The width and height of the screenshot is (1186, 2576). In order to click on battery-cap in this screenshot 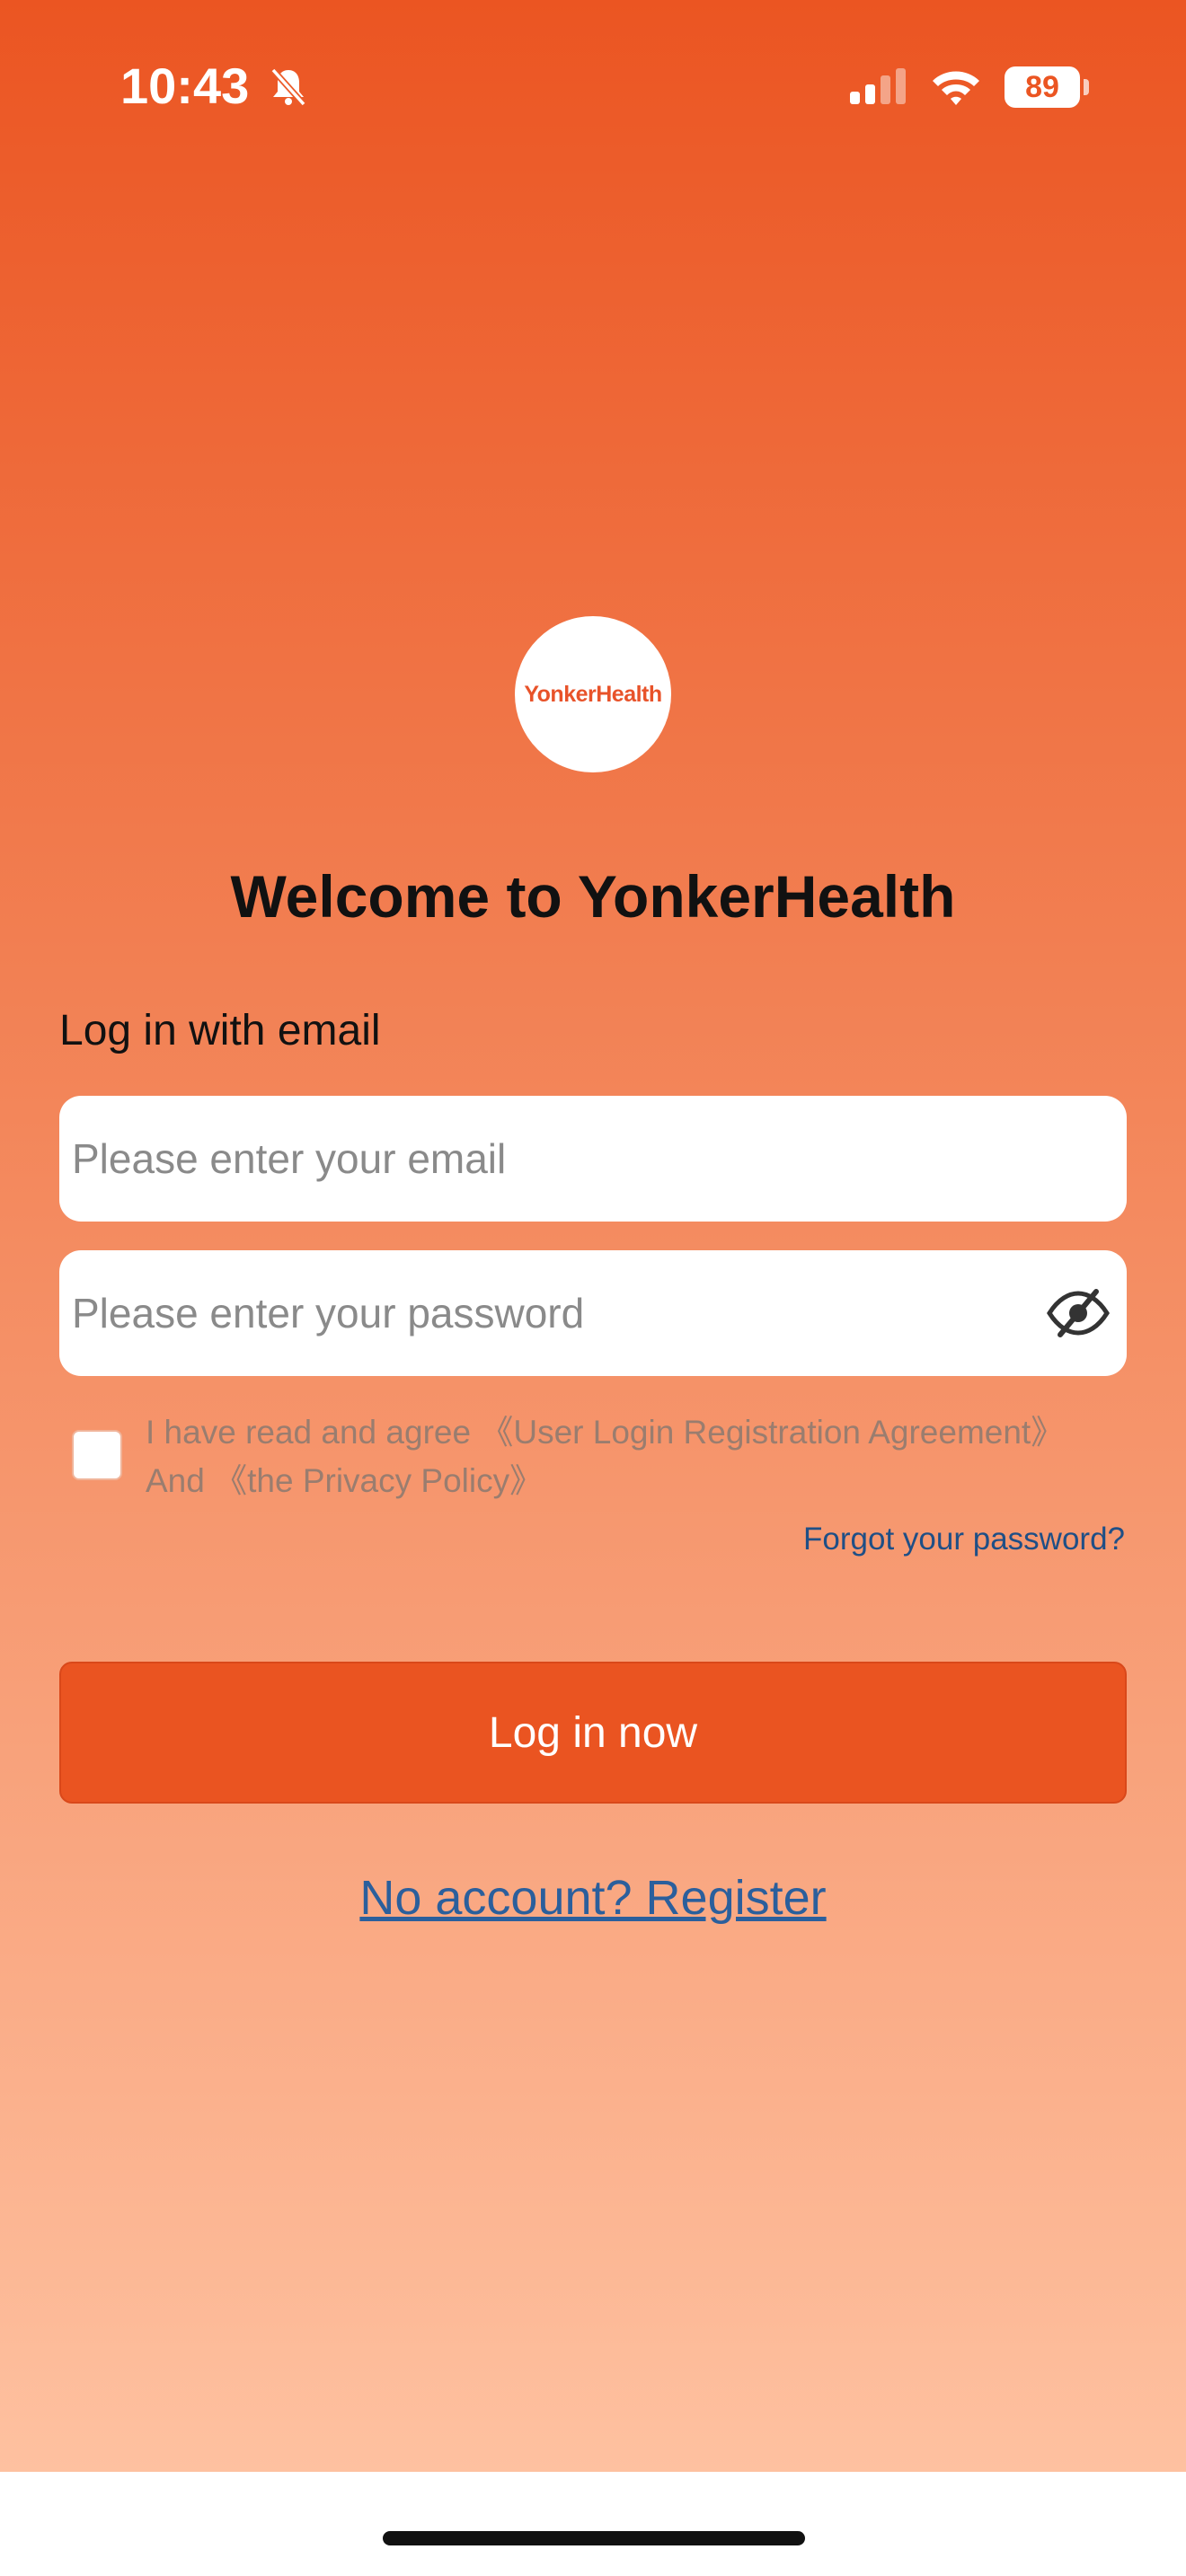, I will do `click(1086, 87)`.